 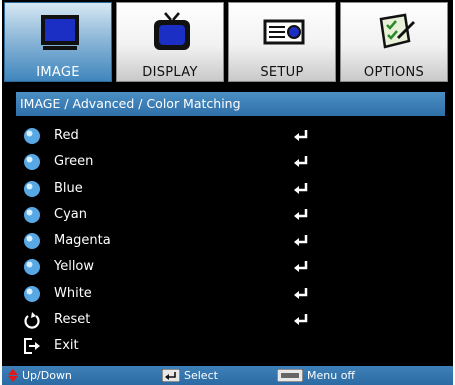 I want to click on tab-label: DISPLAY, so click(x=170, y=72).